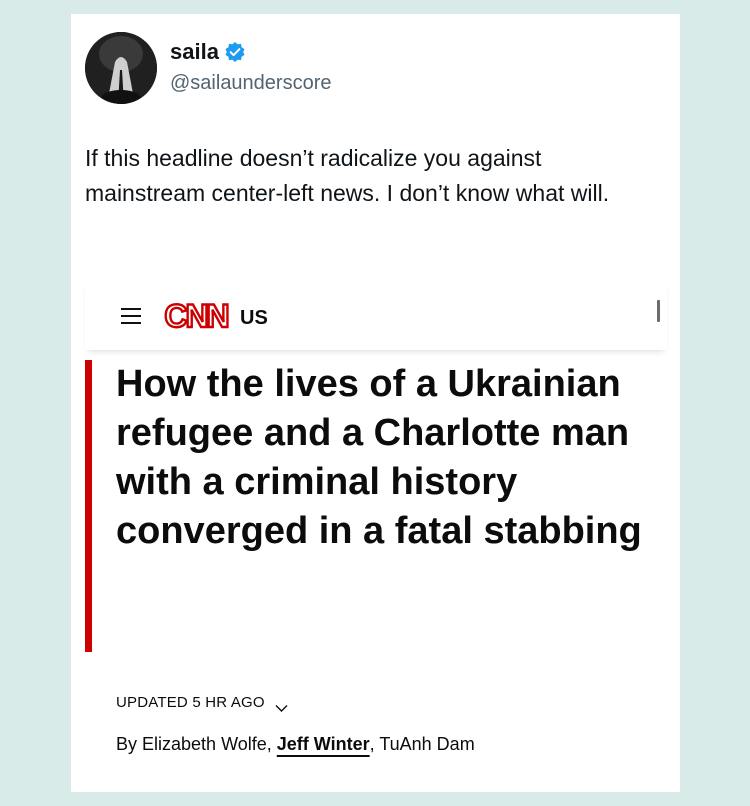 The width and height of the screenshot is (750, 806). I want to click on cnn-logo: CNN, so click(196, 316).